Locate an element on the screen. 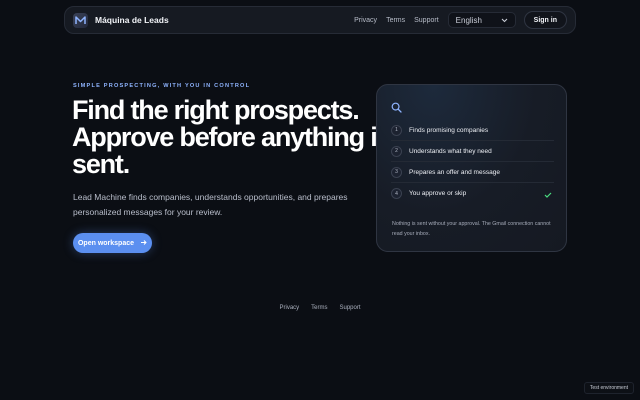  step-number: 2 is located at coordinates (396, 151).